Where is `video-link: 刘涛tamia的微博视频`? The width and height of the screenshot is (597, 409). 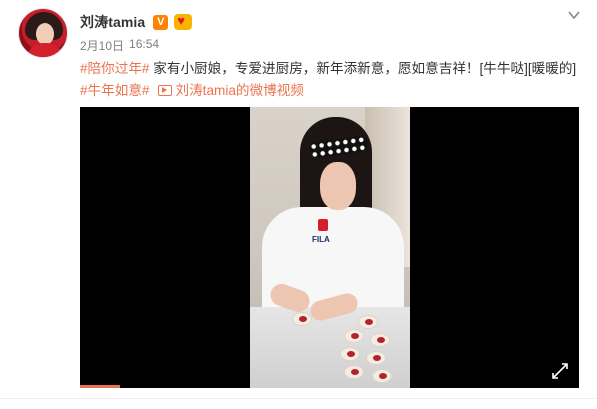 video-link: 刘涛tamia的微博视频 is located at coordinates (240, 90).